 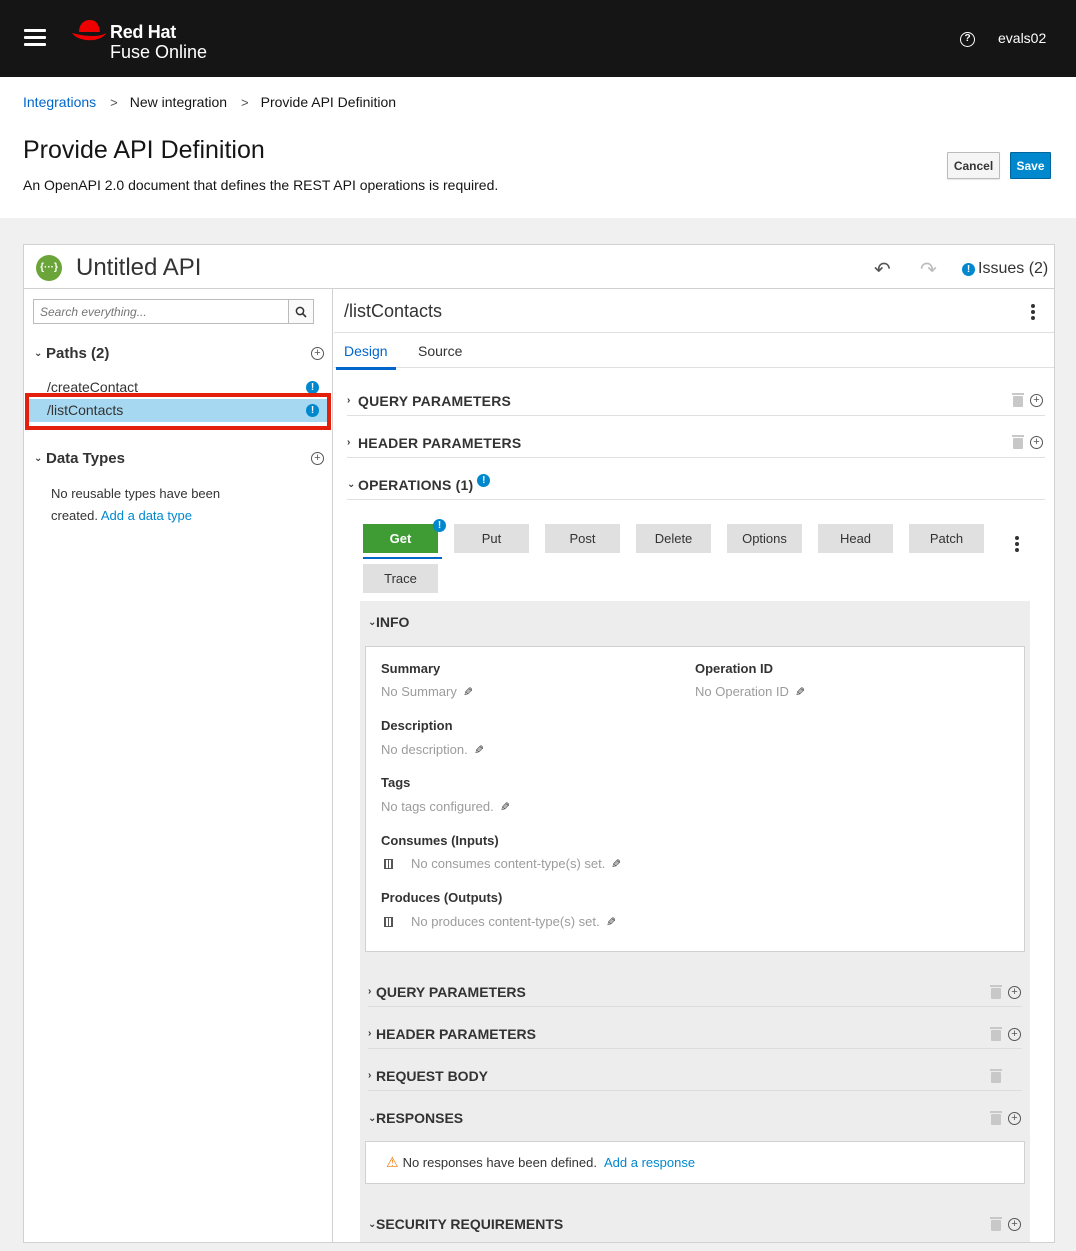 What do you see at coordinates (499, 1162) in the screenshot?
I see `responses-empty-message: No responses have been defined.` at bounding box center [499, 1162].